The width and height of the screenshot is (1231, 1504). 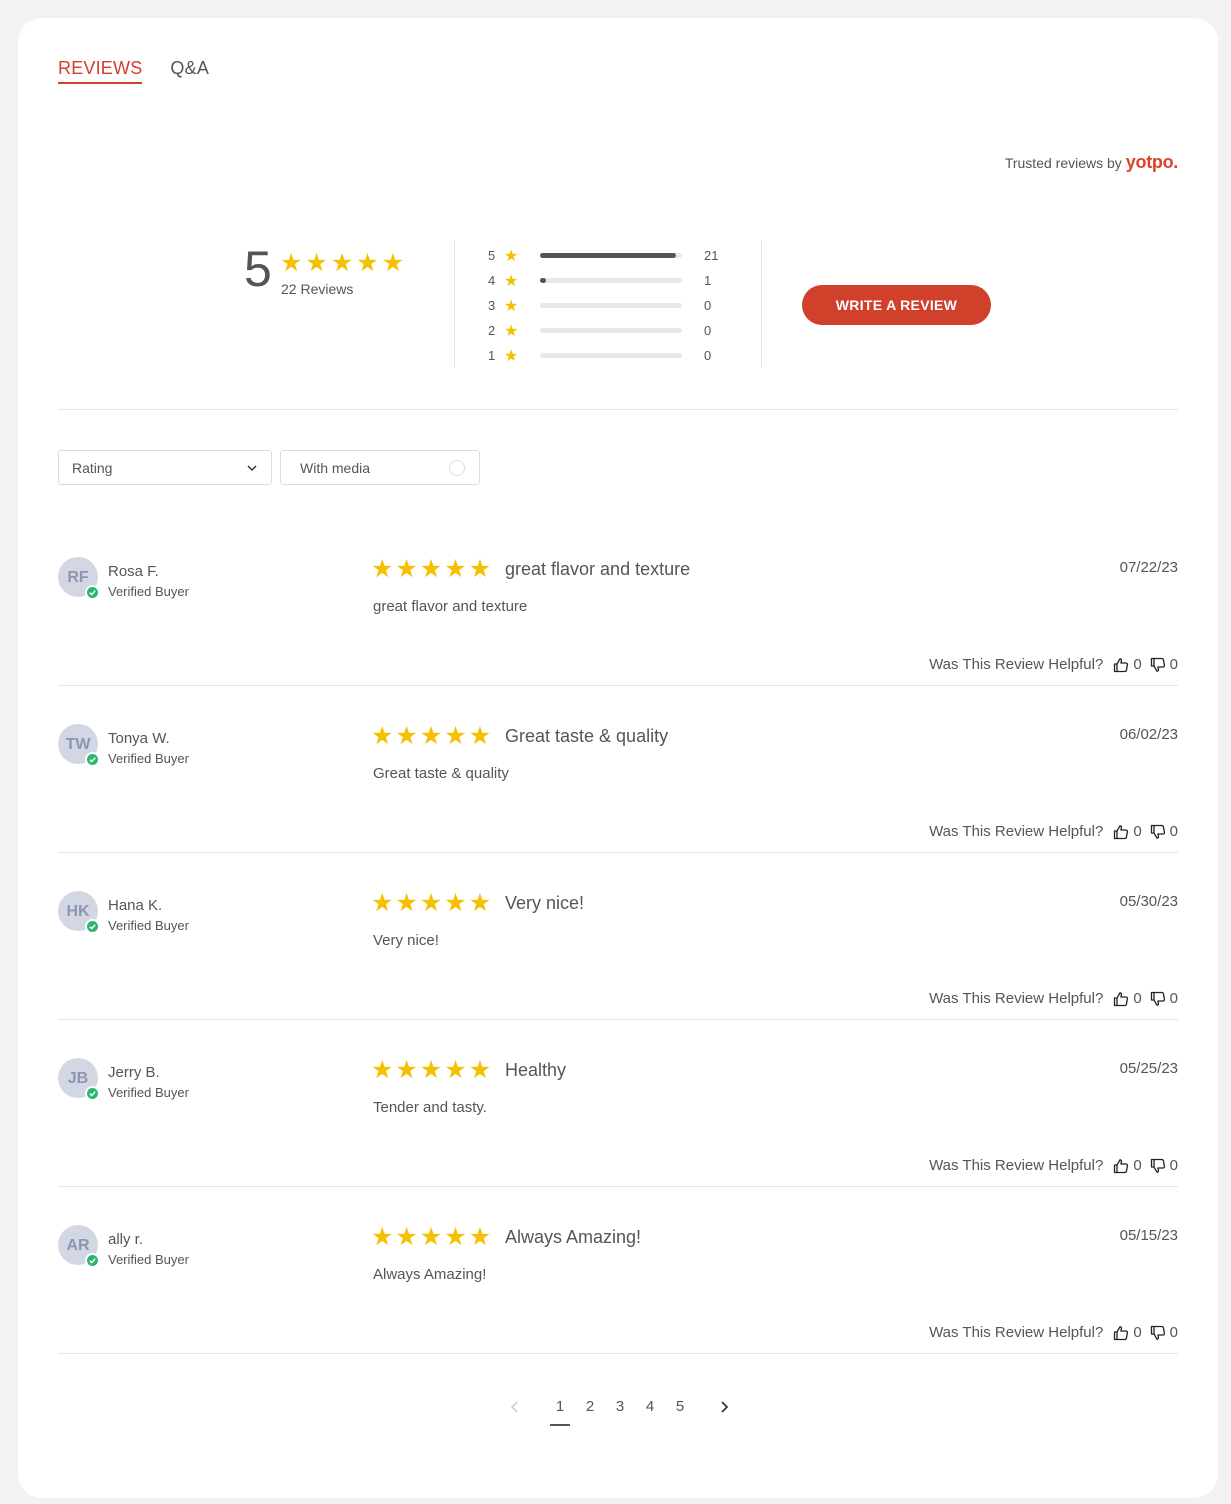 I want to click on page-2: 2, so click(x=590, y=1406).